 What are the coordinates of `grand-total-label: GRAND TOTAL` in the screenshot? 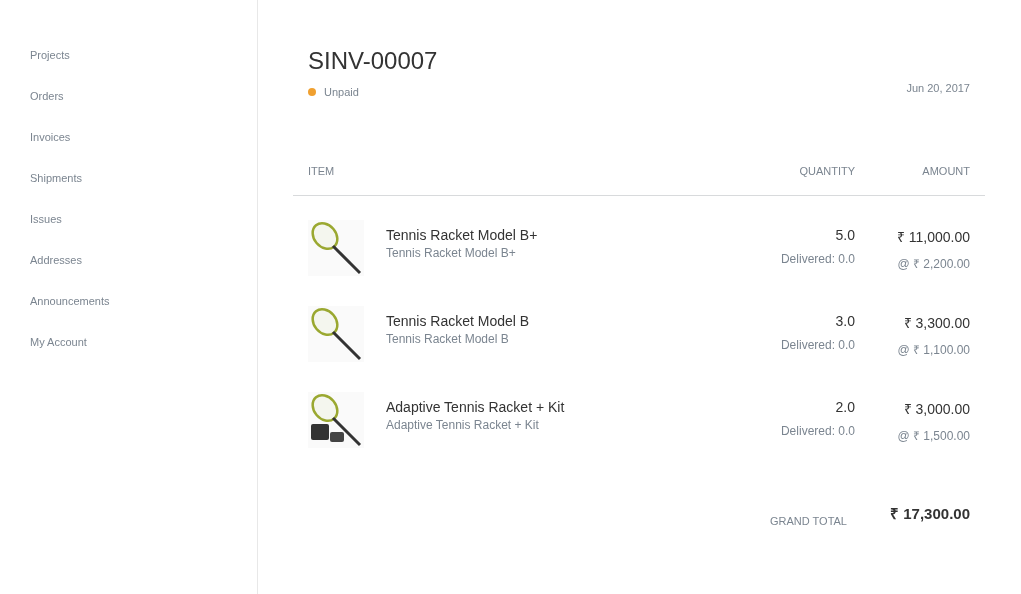 It's located at (808, 521).